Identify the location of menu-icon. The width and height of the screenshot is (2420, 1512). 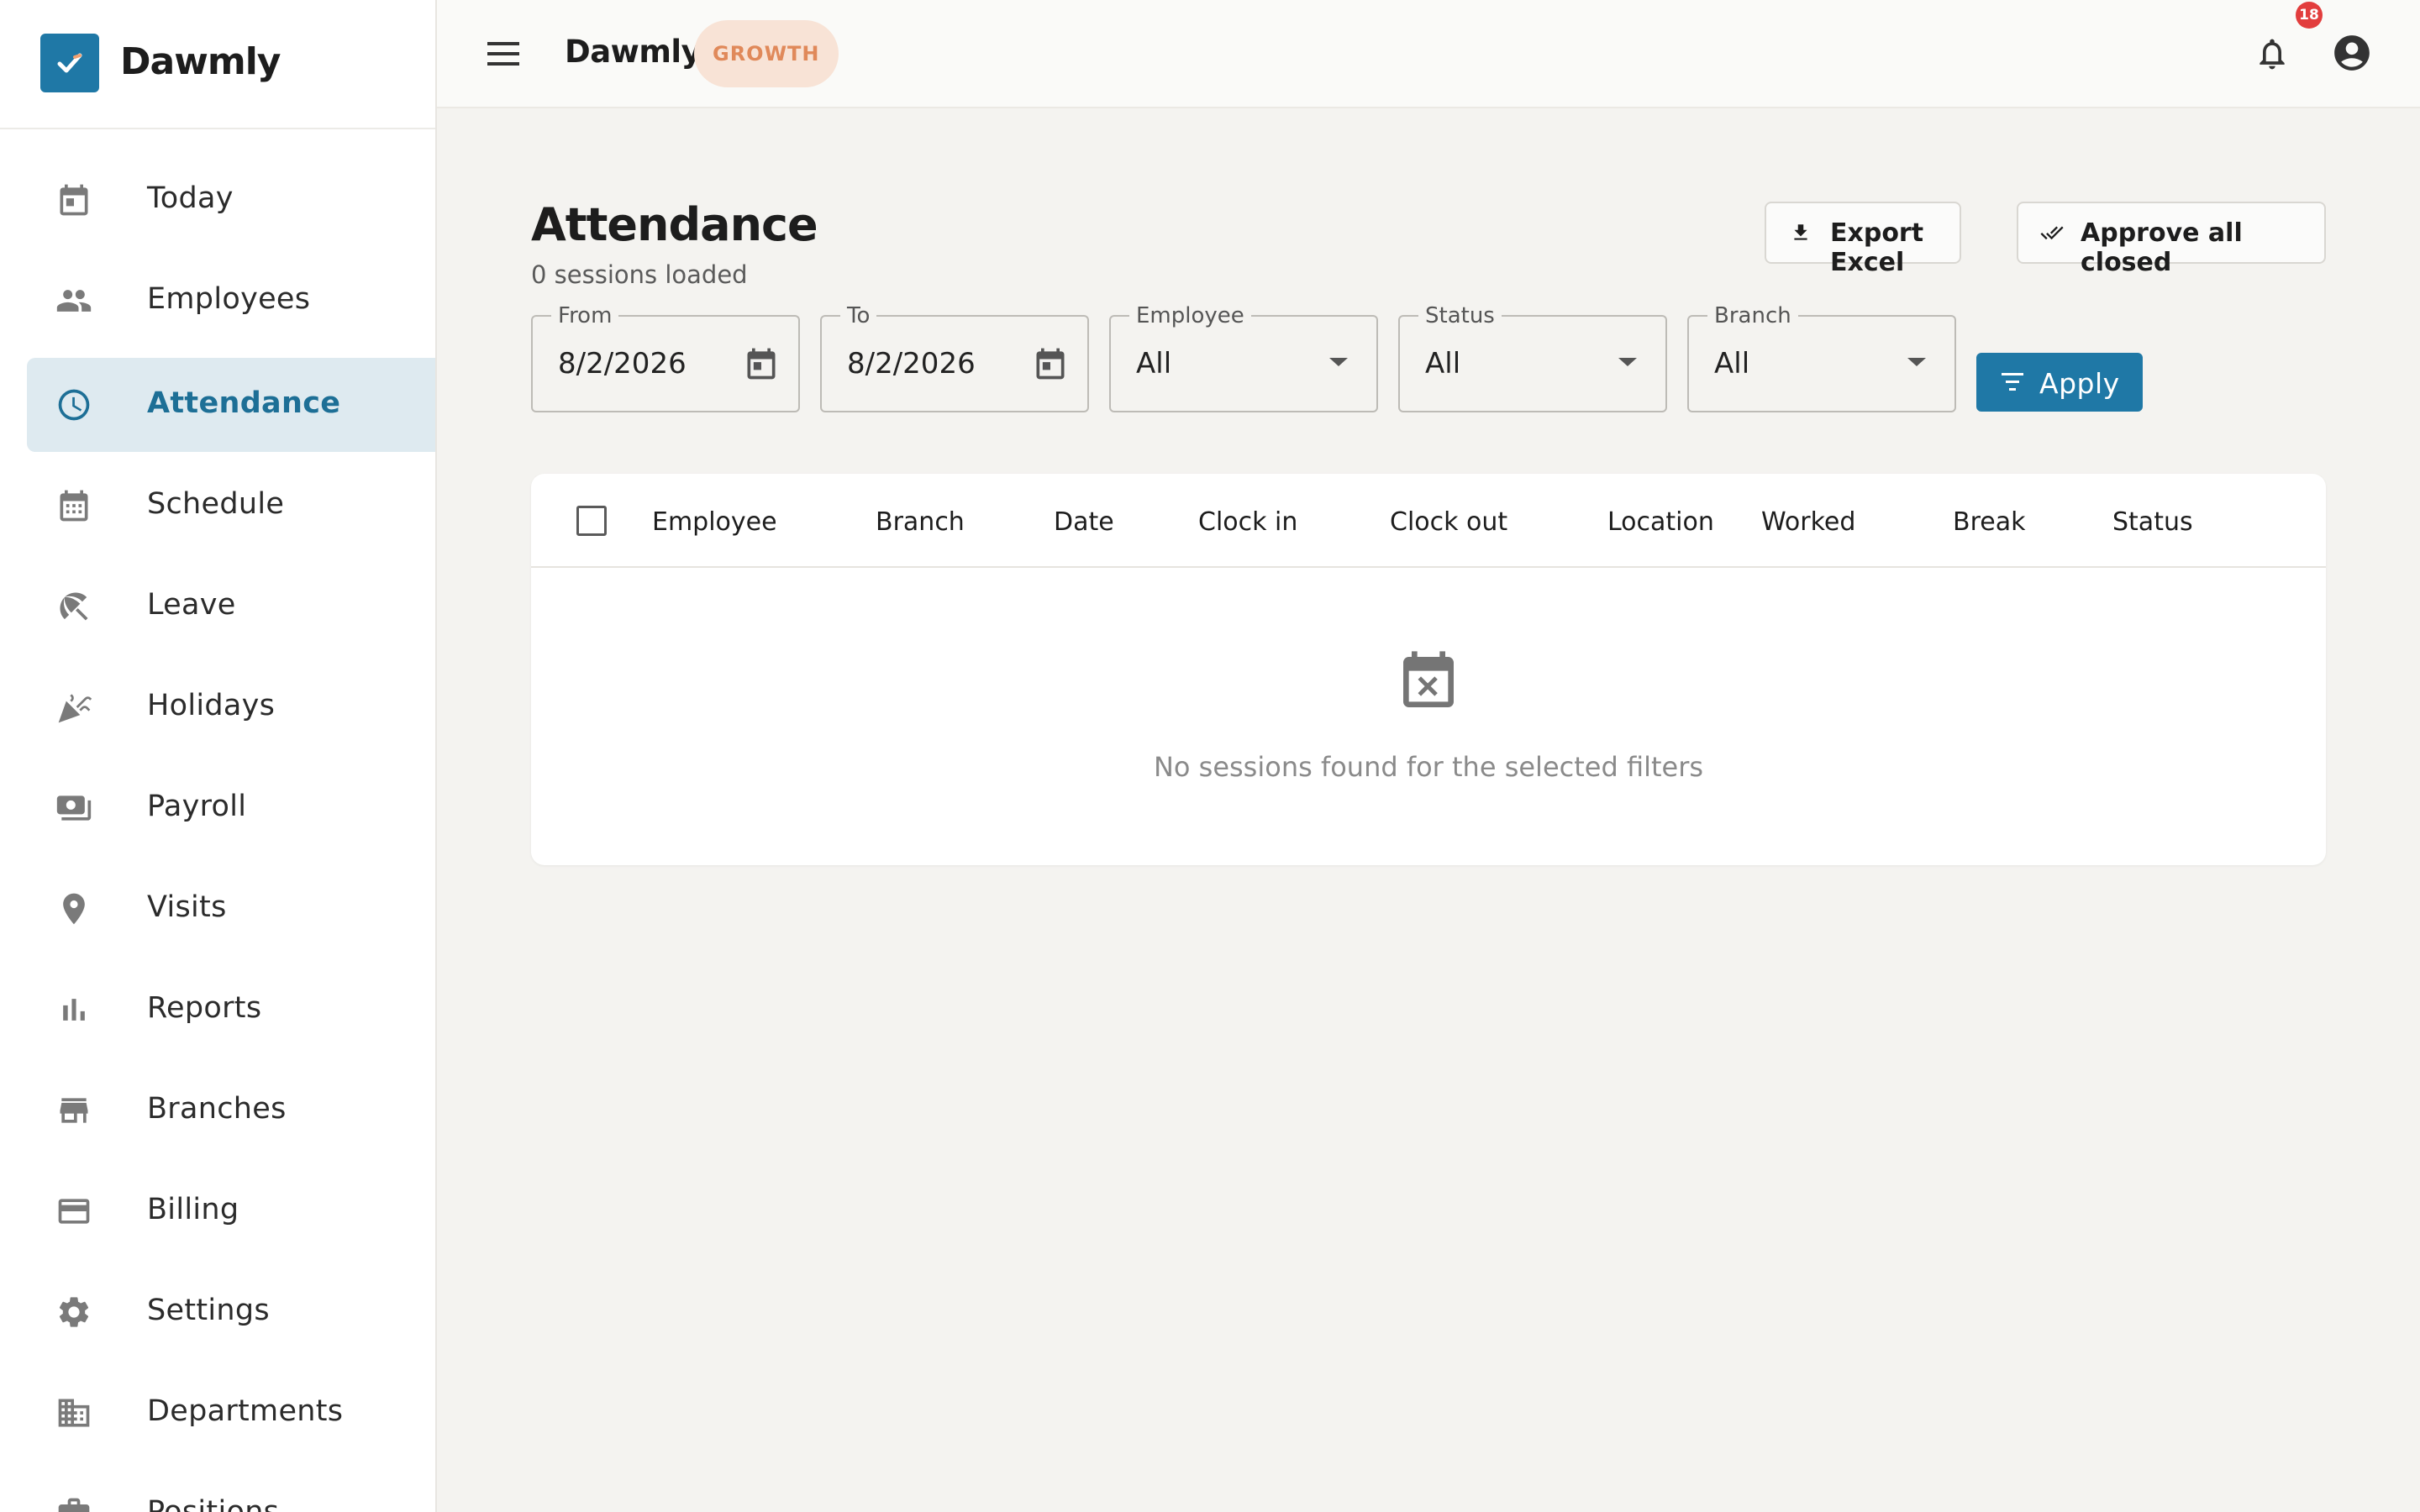
(503, 54).